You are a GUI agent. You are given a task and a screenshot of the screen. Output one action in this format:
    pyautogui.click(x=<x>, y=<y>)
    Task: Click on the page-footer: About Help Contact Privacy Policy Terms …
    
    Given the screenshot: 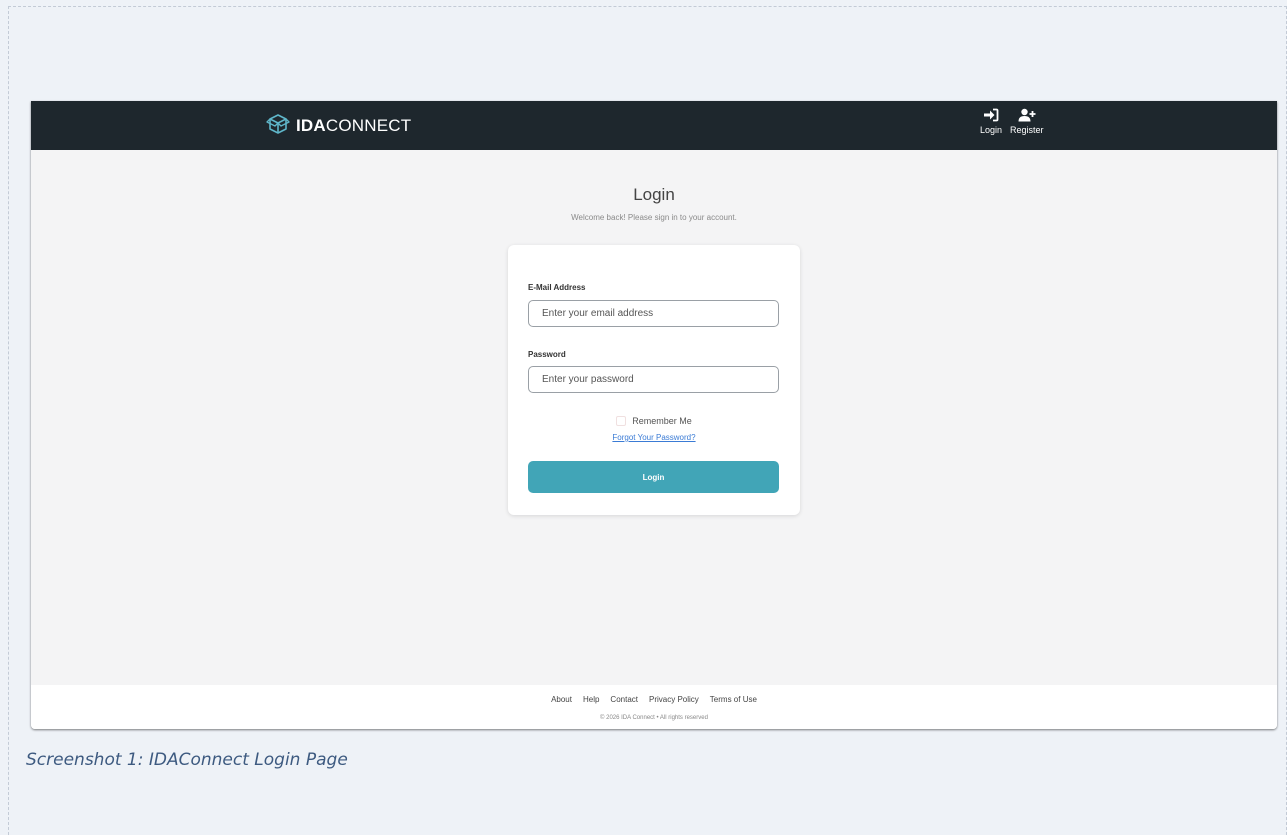 What is the action you would take?
    pyautogui.click(x=654, y=707)
    